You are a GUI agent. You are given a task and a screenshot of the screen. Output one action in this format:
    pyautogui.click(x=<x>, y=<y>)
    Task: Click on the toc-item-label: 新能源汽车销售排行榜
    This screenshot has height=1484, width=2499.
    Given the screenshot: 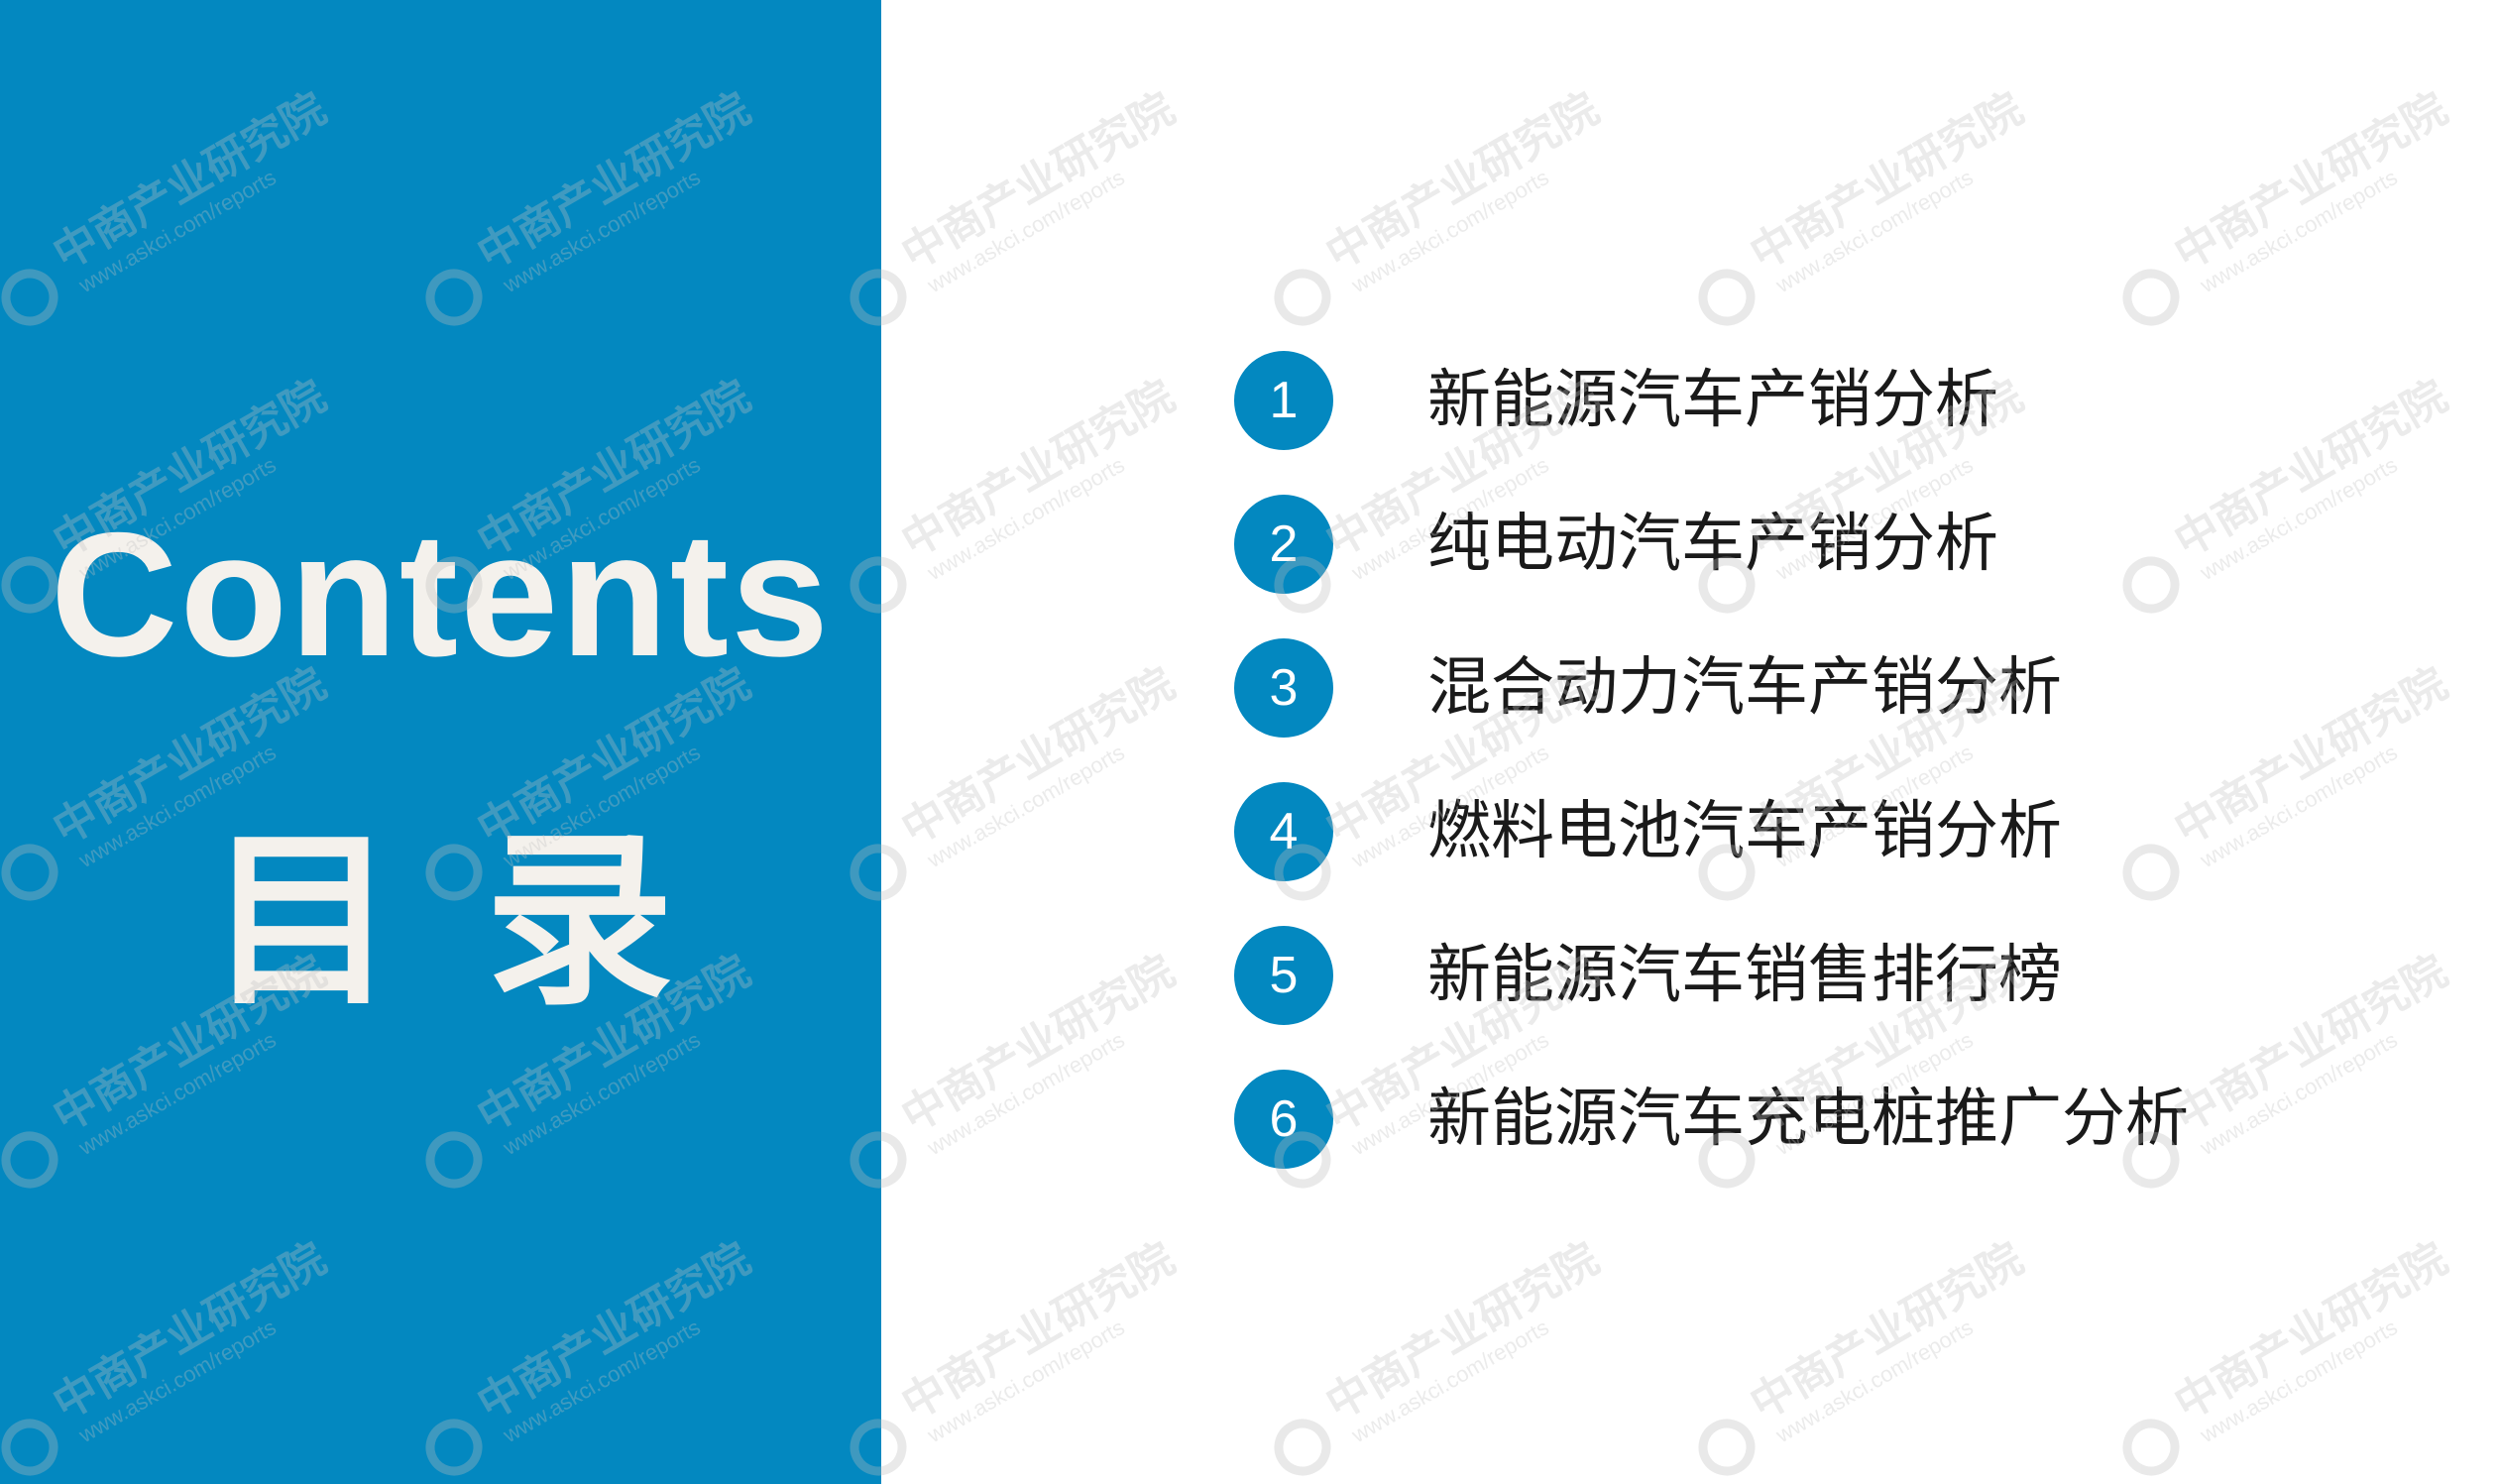 What is the action you would take?
    pyautogui.click(x=1744, y=975)
    